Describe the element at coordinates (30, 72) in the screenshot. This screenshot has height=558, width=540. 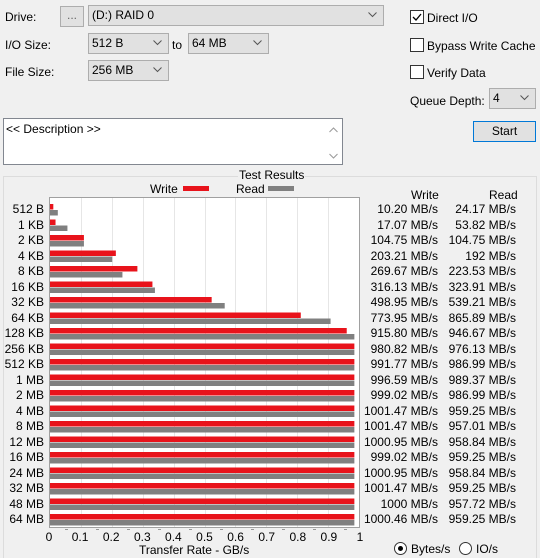
I see `file-size-label: File Size:` at that location.